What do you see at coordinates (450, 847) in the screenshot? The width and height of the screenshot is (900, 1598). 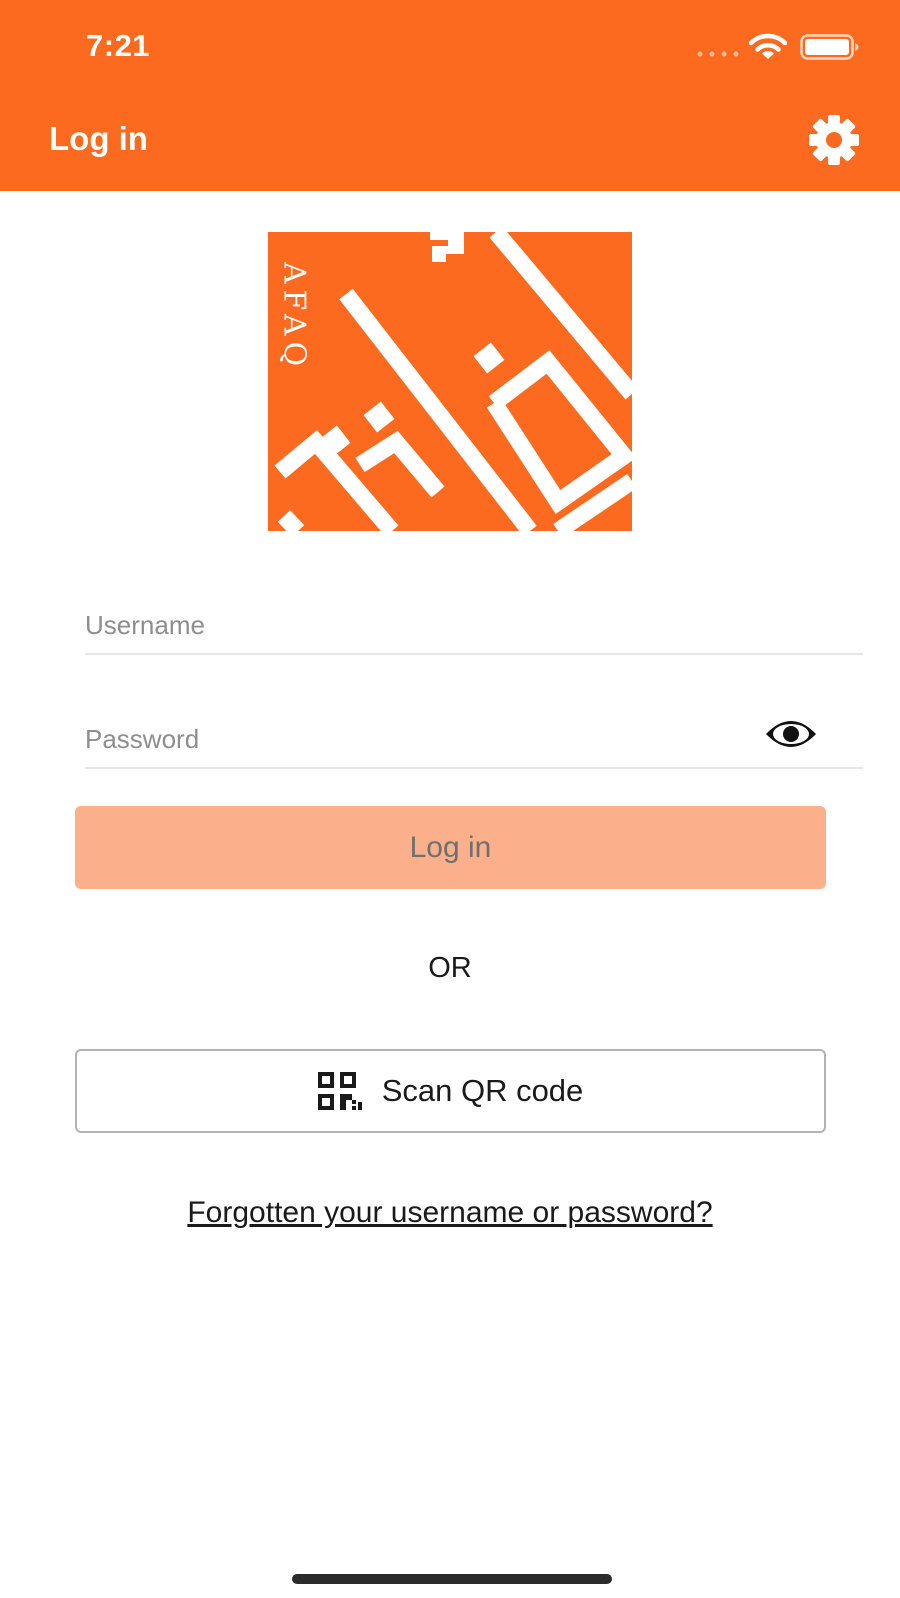 I see `login-button: Log in` at bounding box center [450, 847].